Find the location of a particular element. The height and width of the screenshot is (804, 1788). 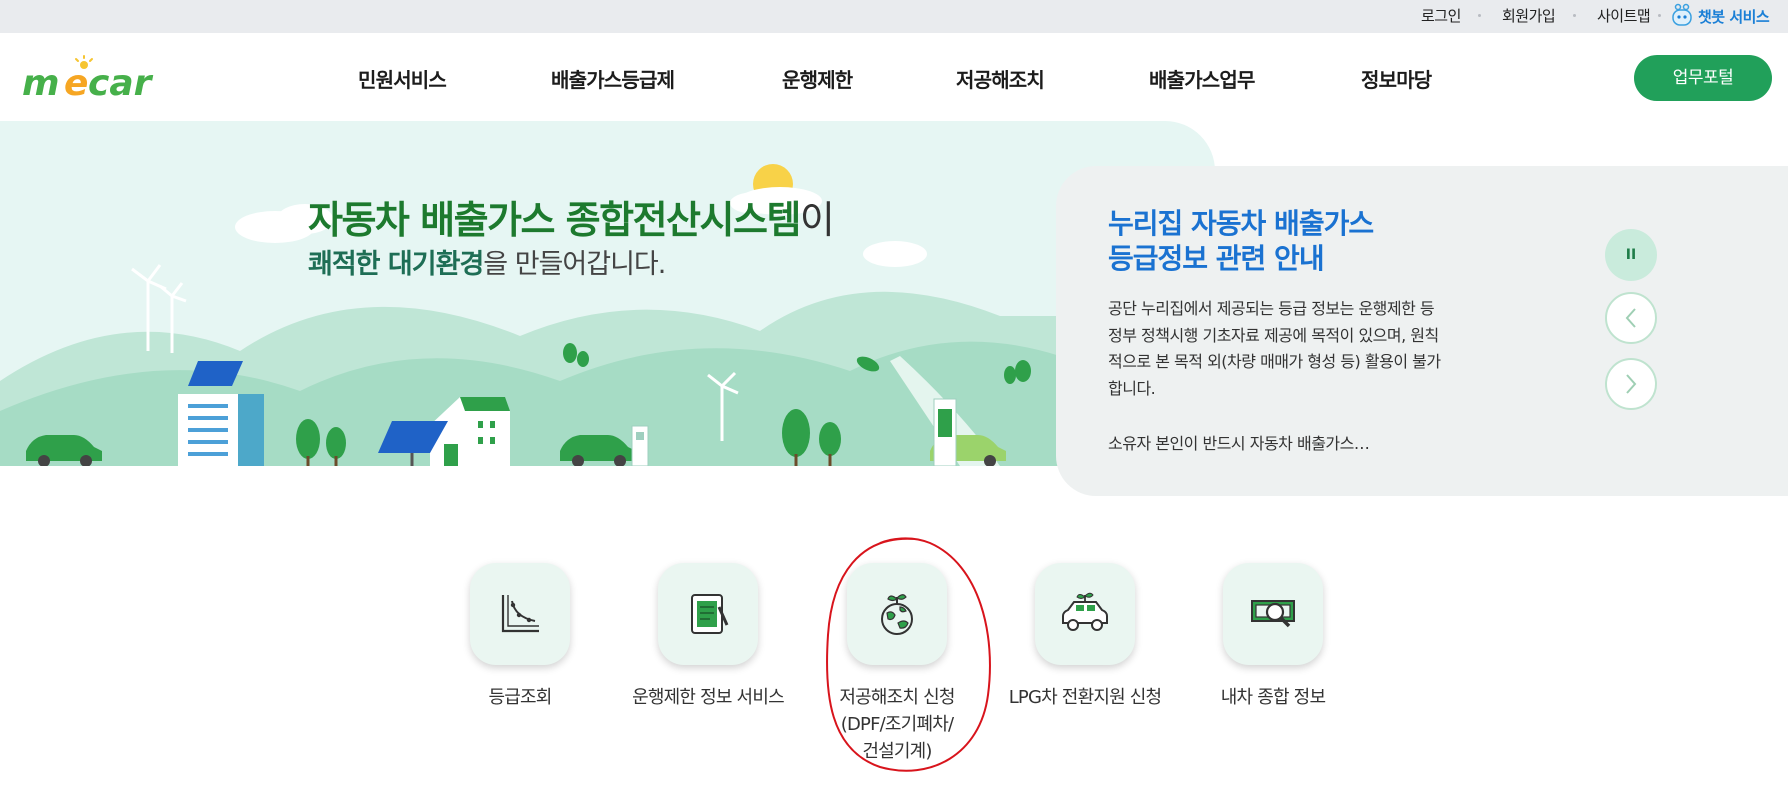

grade-chart-icon is located at coordinates (520, 614).